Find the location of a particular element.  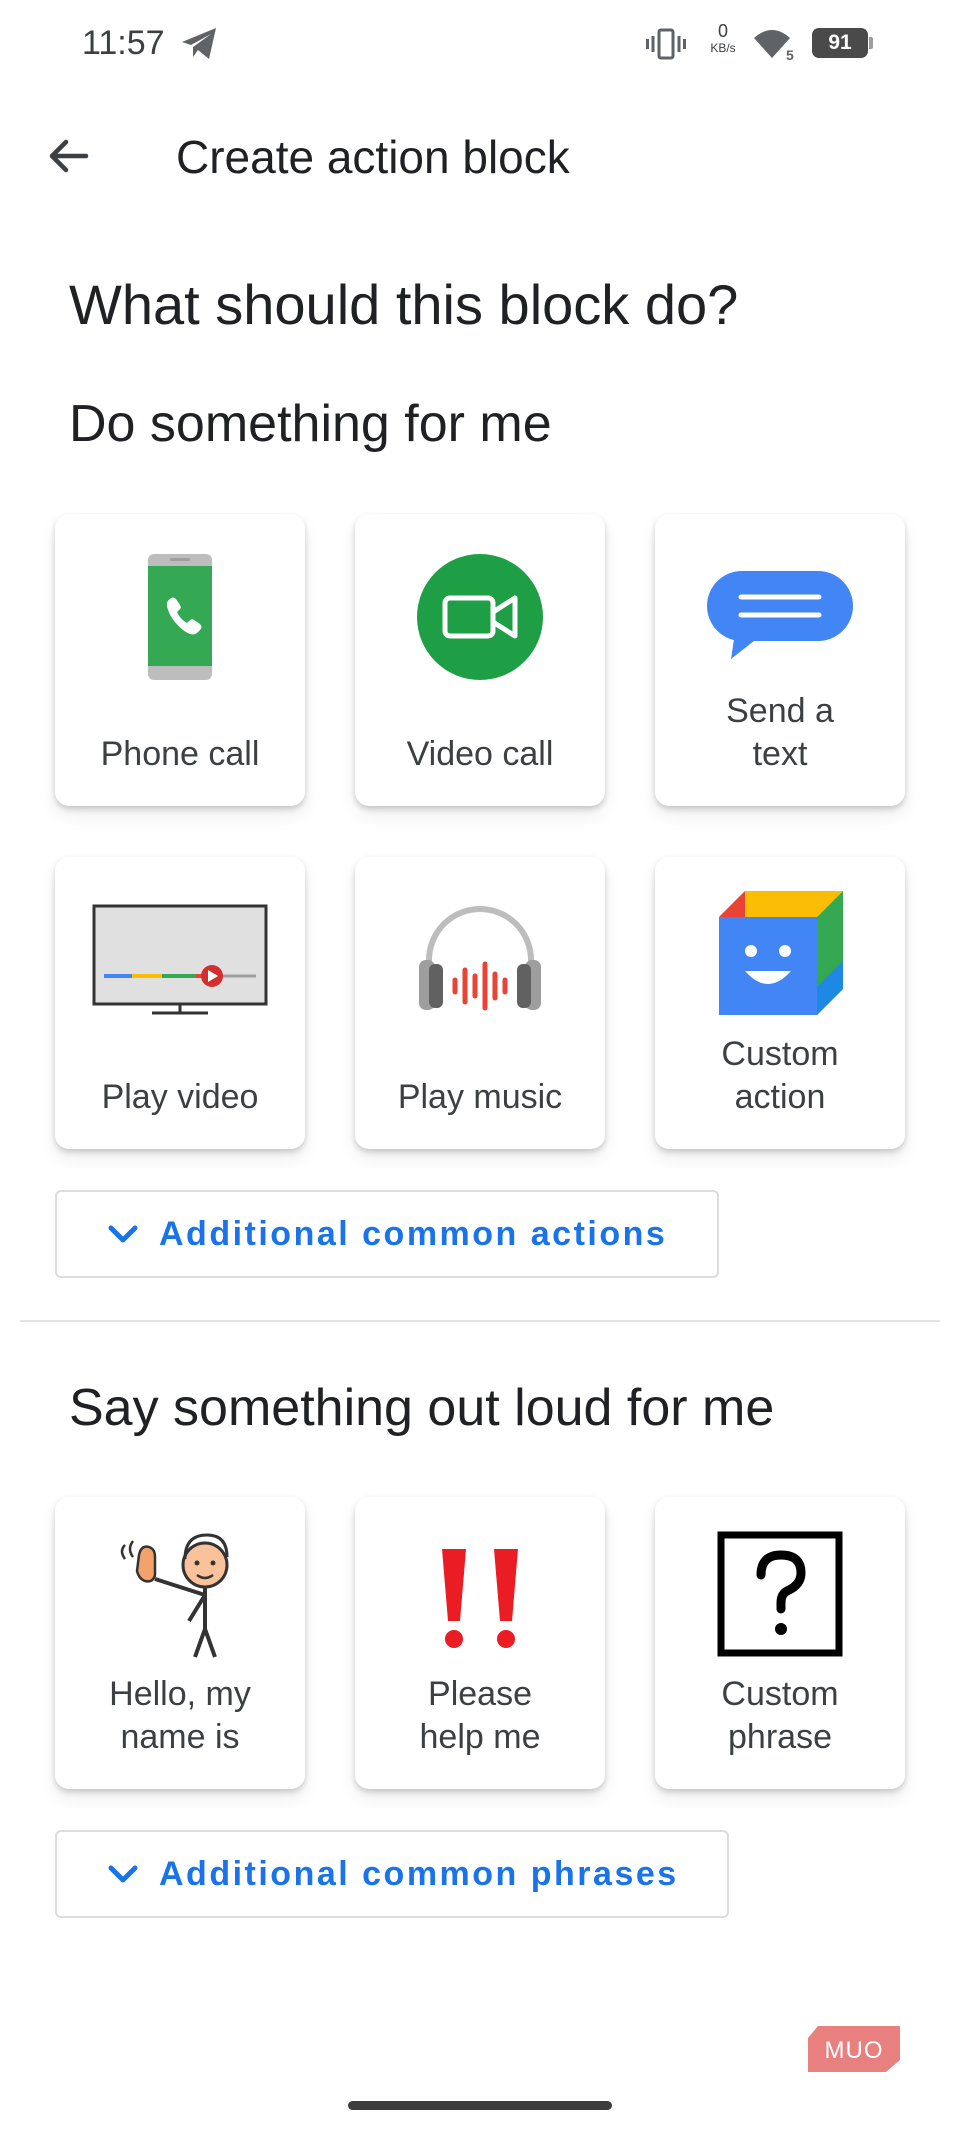

tile-label: Play music is located at coordinates (480, 1097).